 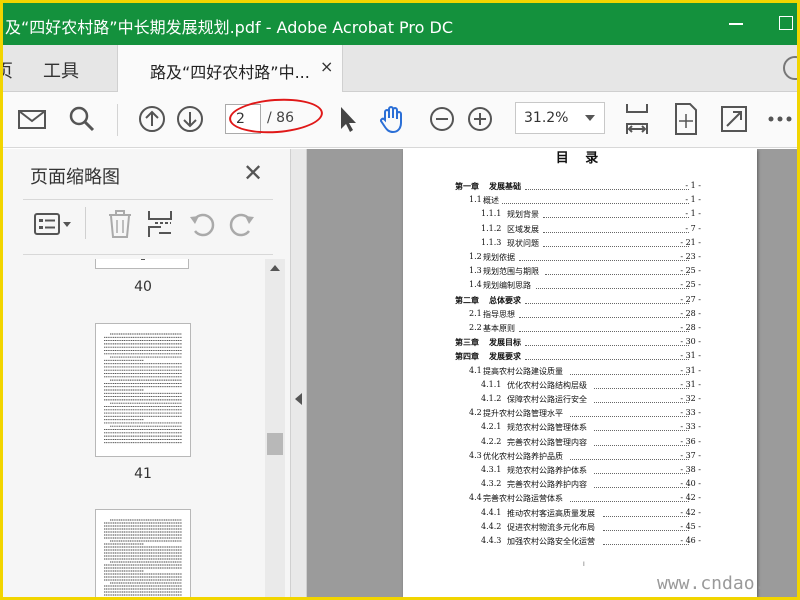 What do you see at coordinates (690, 370) in the screenshot?
I see `toc-entry-page: - 31 -` at bounding box center [690, 370].